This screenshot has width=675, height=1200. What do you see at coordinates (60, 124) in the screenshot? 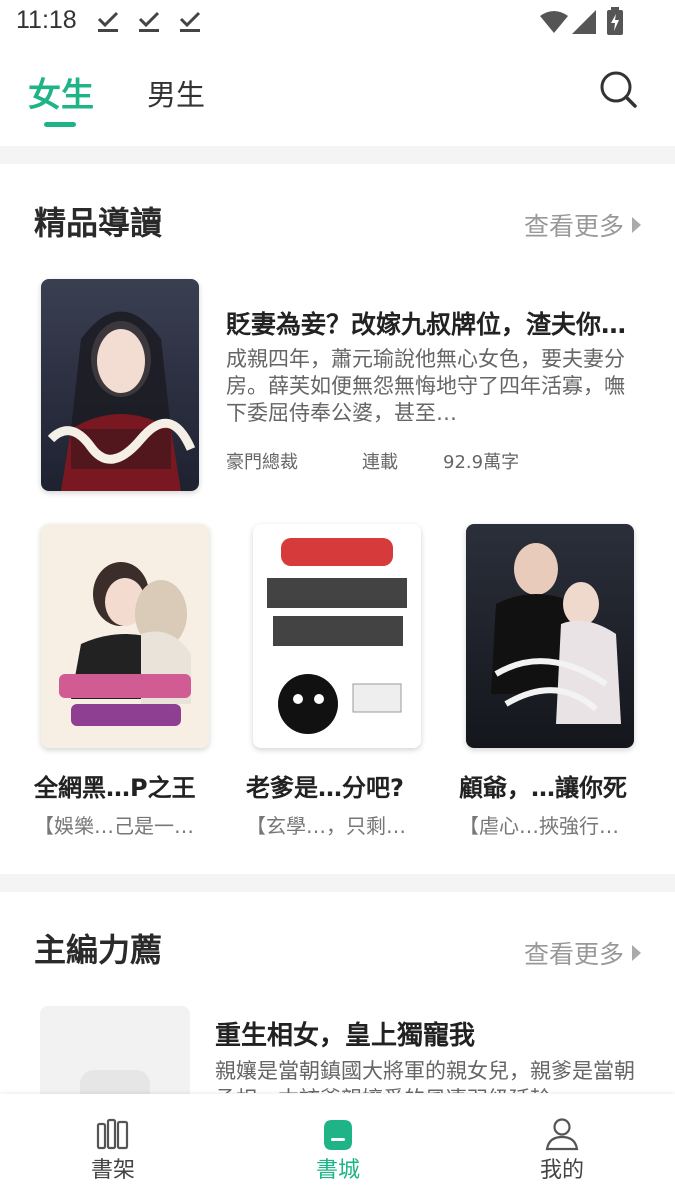
I see `active-tab-indicator` at bounding box center [60, 124].